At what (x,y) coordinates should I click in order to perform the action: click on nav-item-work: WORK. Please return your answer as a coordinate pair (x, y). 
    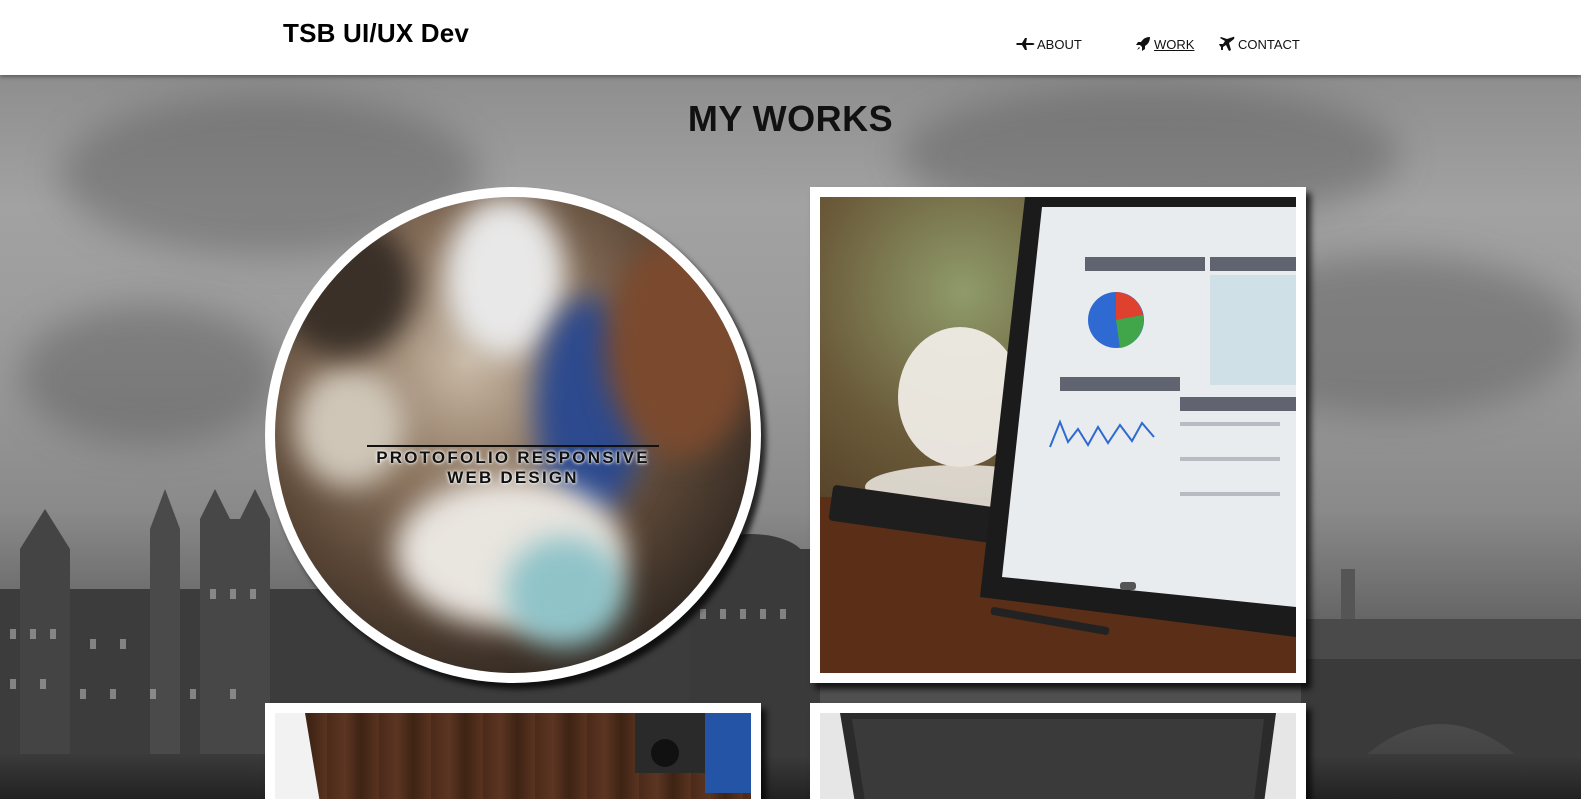
    Looking at the image, I should click on (1163, 44).